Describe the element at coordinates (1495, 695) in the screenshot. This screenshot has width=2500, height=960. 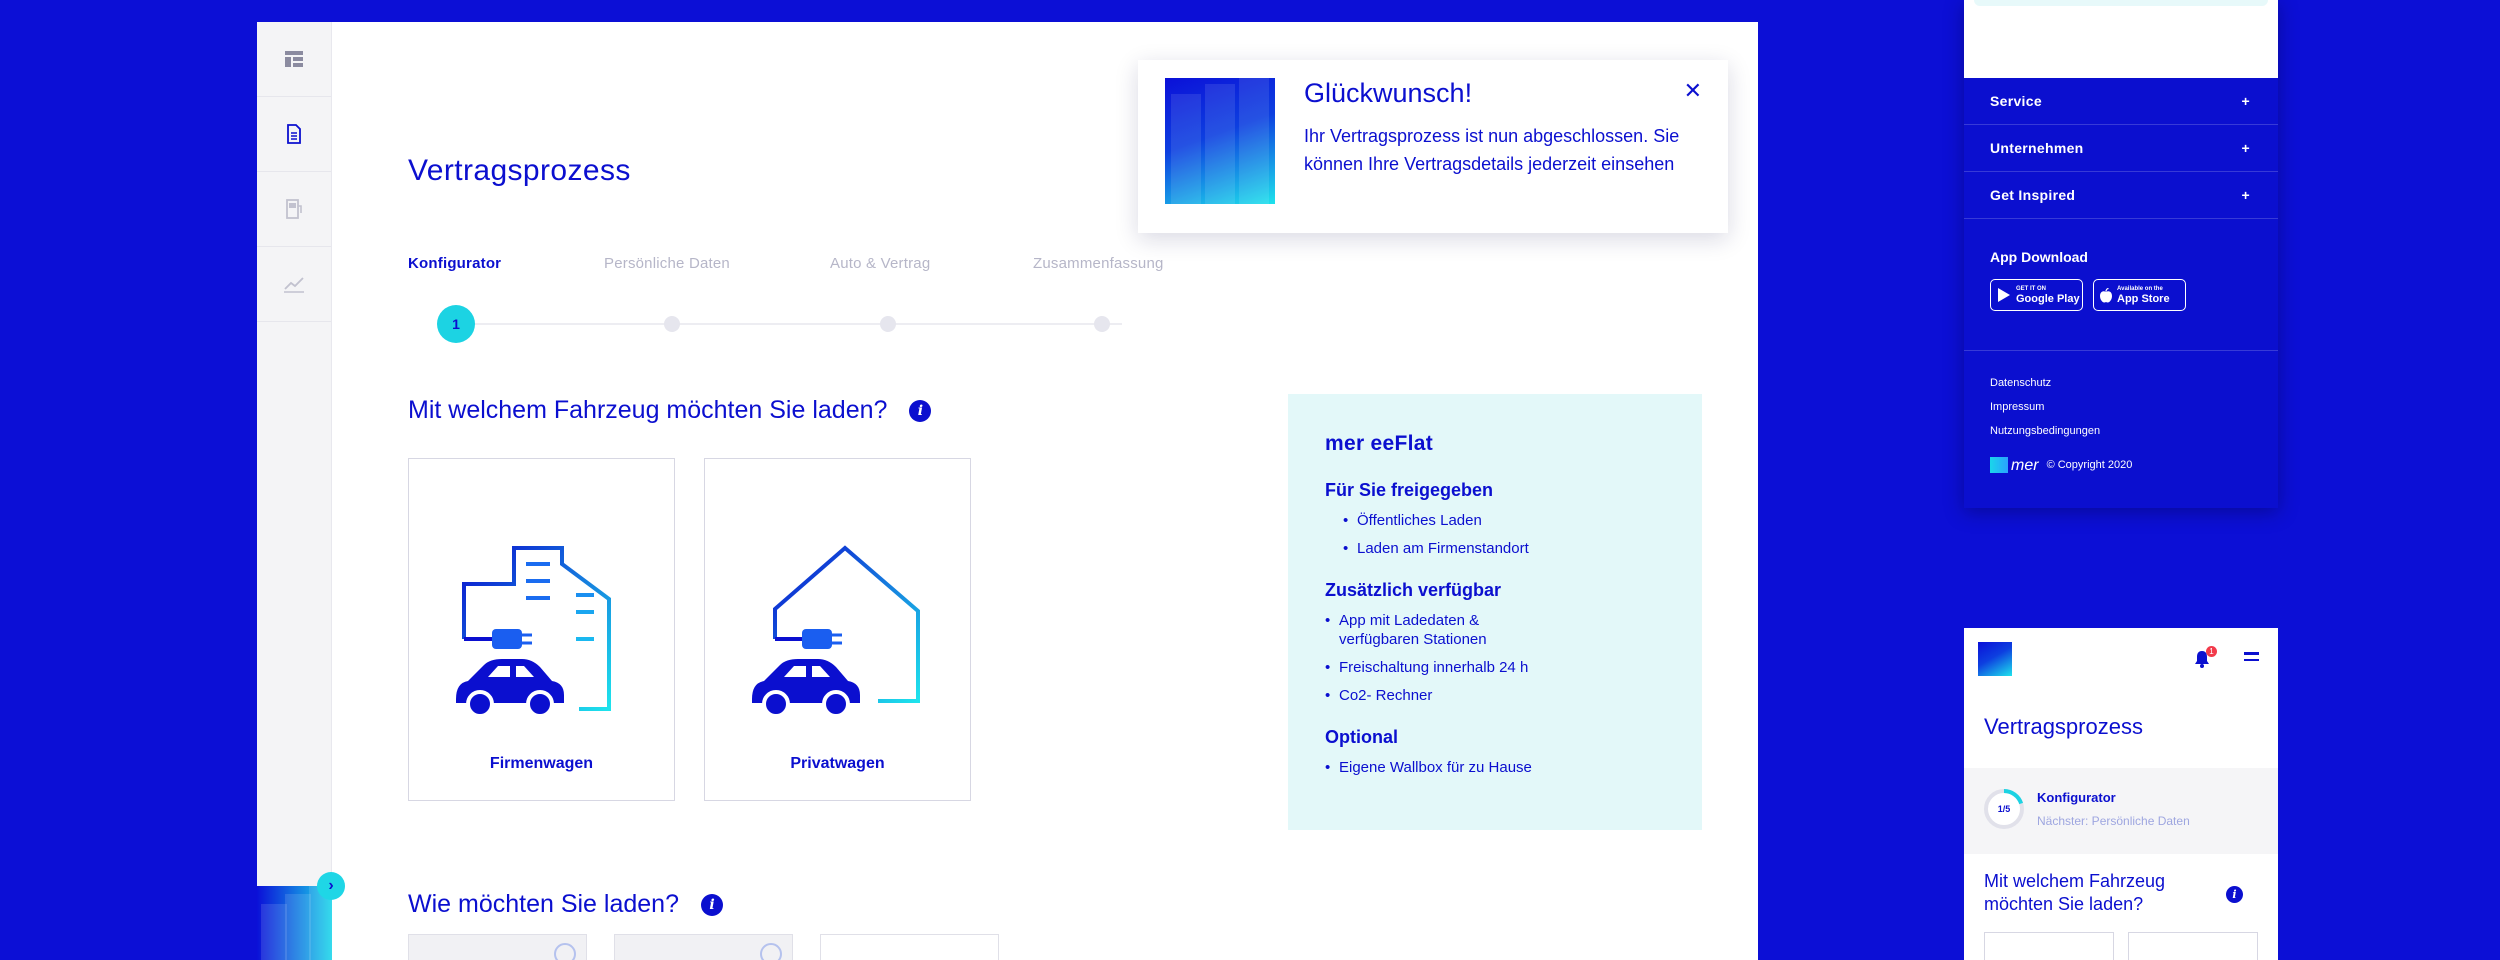
I see `list-item: Co2- Rechner` at that location.